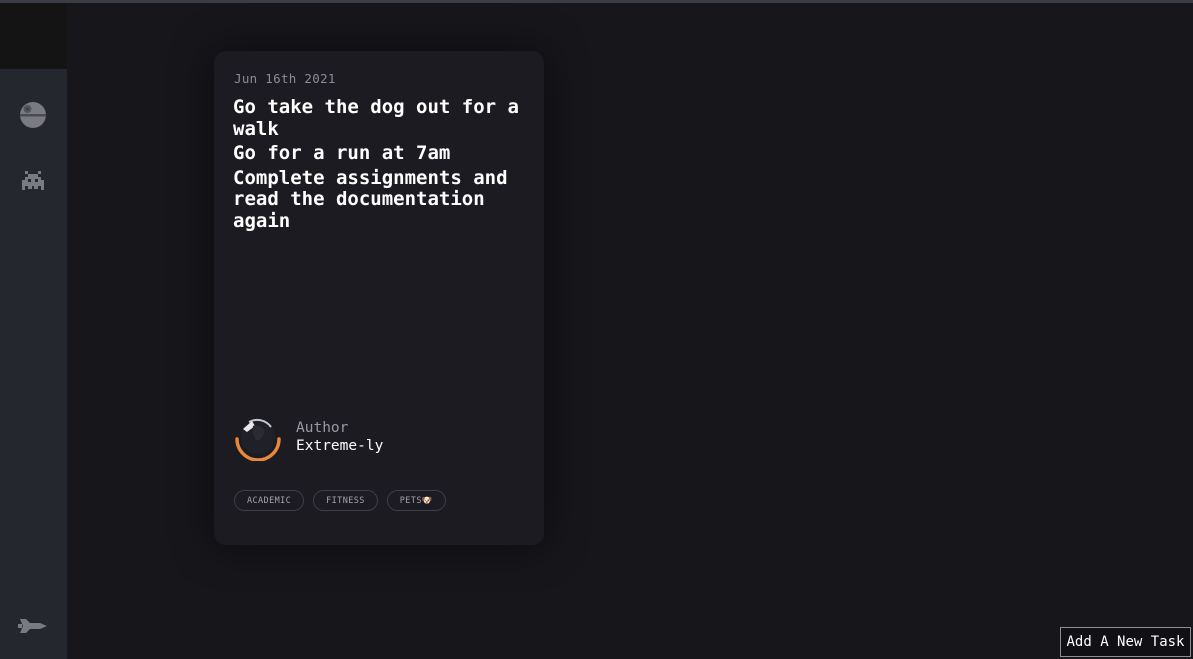 This screenshot has width=1193, height=659. What do you see at coordinates (340, 446) in the screenshot?
I see `author-name: Extreme-ly` at bounding box center [340, 446].